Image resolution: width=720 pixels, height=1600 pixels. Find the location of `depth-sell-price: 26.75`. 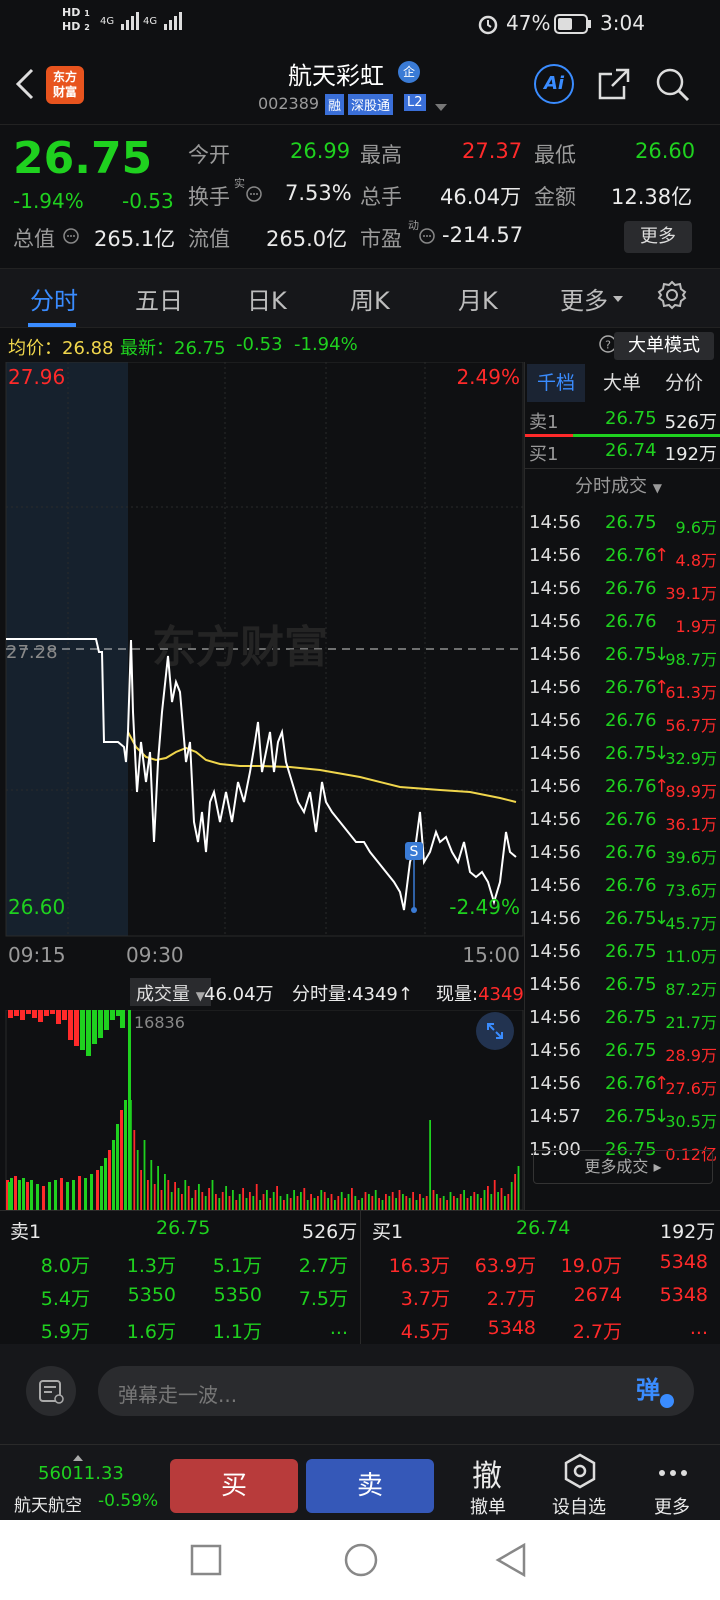

depth-sell-price: 26.75 is located at coordinates (183, 1228).